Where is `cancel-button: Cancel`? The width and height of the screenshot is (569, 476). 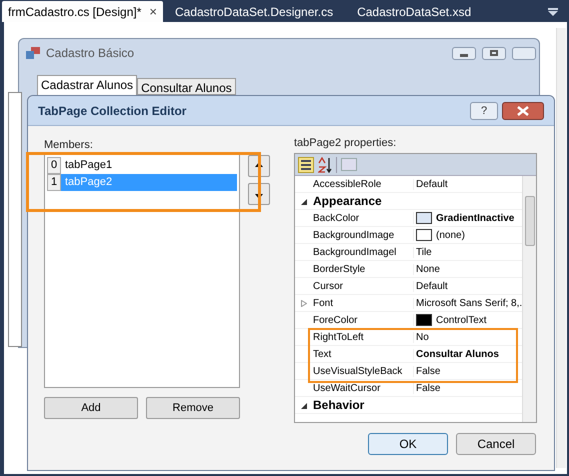
cancel-button: Cancel is located at coordinates (496, 444).